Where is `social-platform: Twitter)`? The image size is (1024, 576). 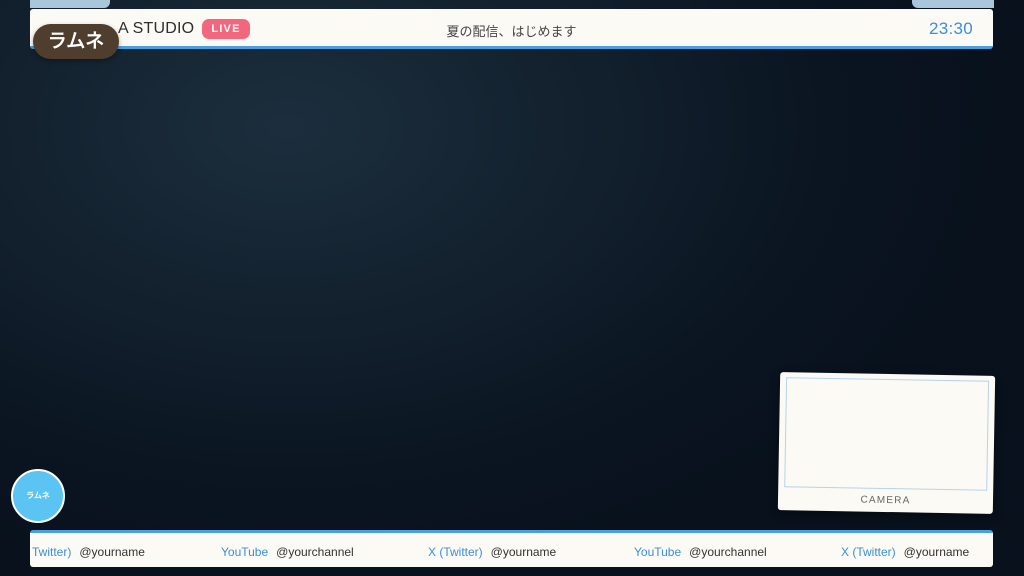
social-platform: Twitter) is located at coordinates (52, 552).